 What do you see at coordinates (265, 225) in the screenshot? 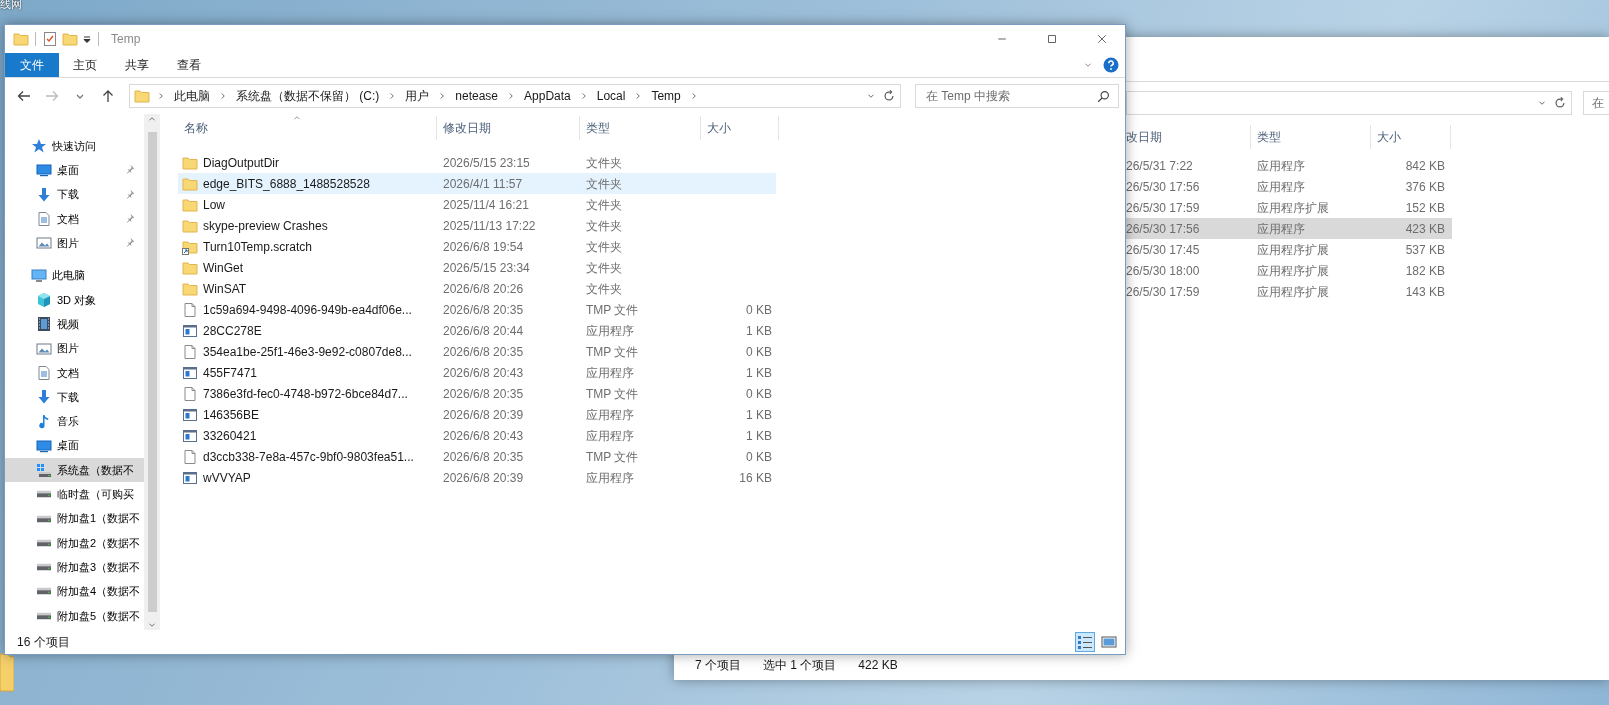
I see `file-name: skype-preview Crashes` at bounding box center [265, 225].